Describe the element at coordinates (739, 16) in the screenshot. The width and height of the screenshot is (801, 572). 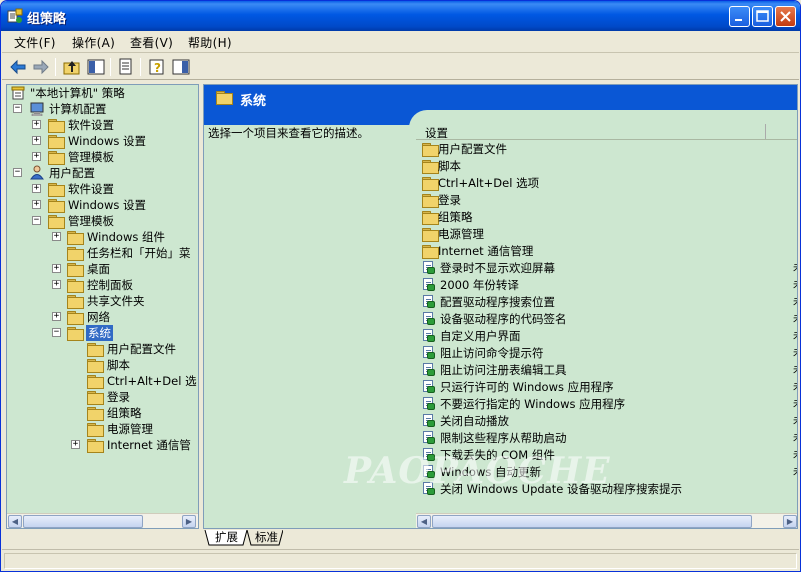
I see `minimize-button` at that location.